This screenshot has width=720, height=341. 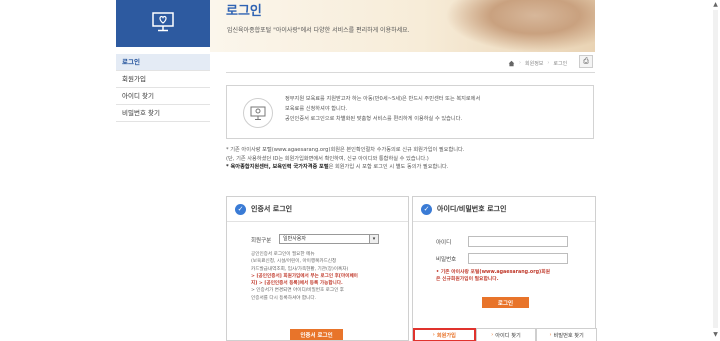 I want to click on id-label: 아이디, so click(x=444, y=243).